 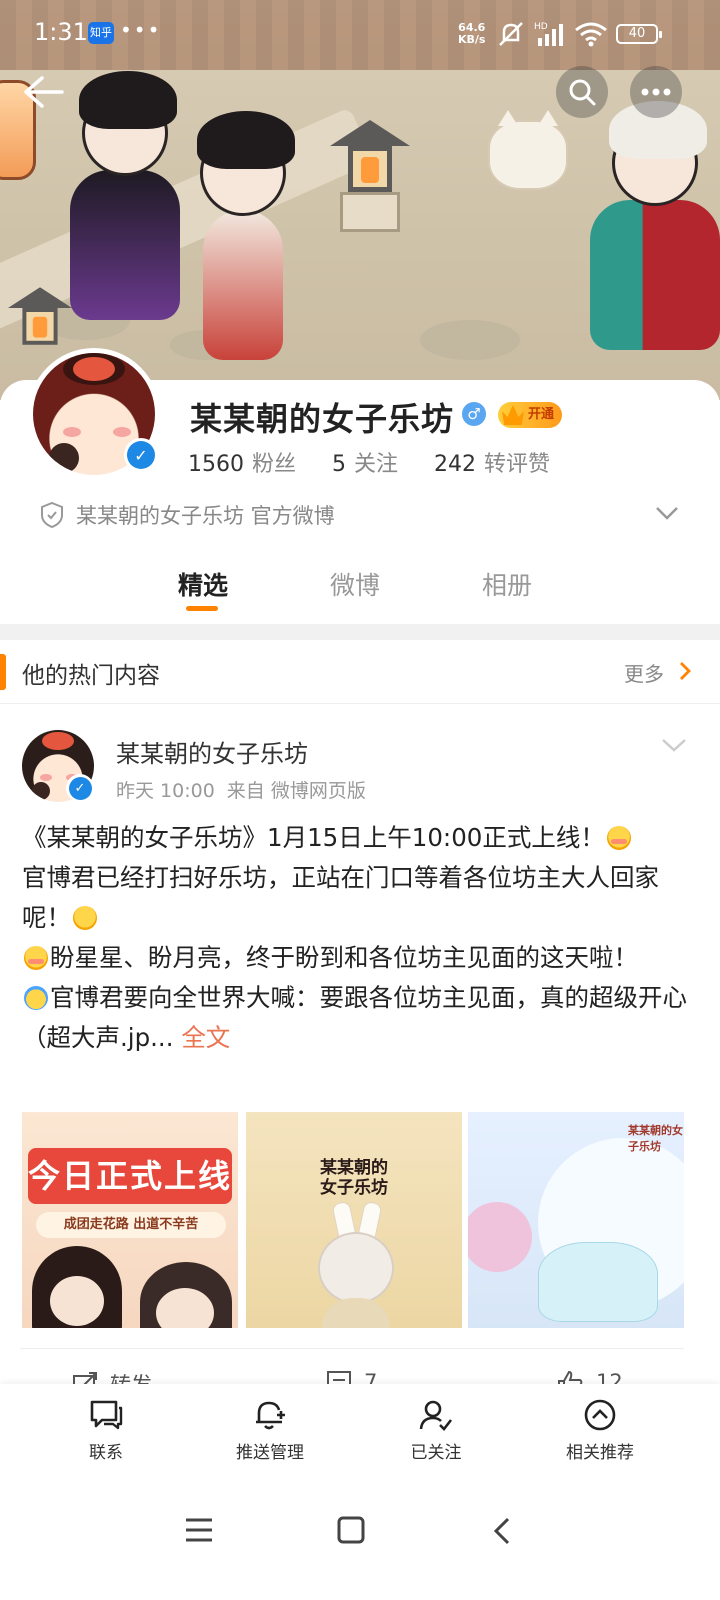 What do you see at coordinates (199, 1530) in the screenshot?
I see `menu-icon` at bounding box center [199, 1530].